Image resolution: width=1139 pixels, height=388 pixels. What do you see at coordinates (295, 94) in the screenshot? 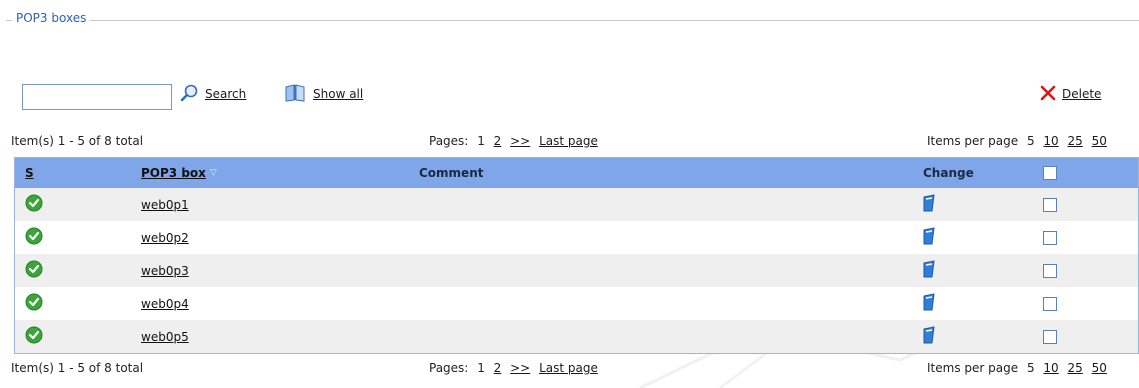
I see `book-icon` at bounding box center [295, 94].